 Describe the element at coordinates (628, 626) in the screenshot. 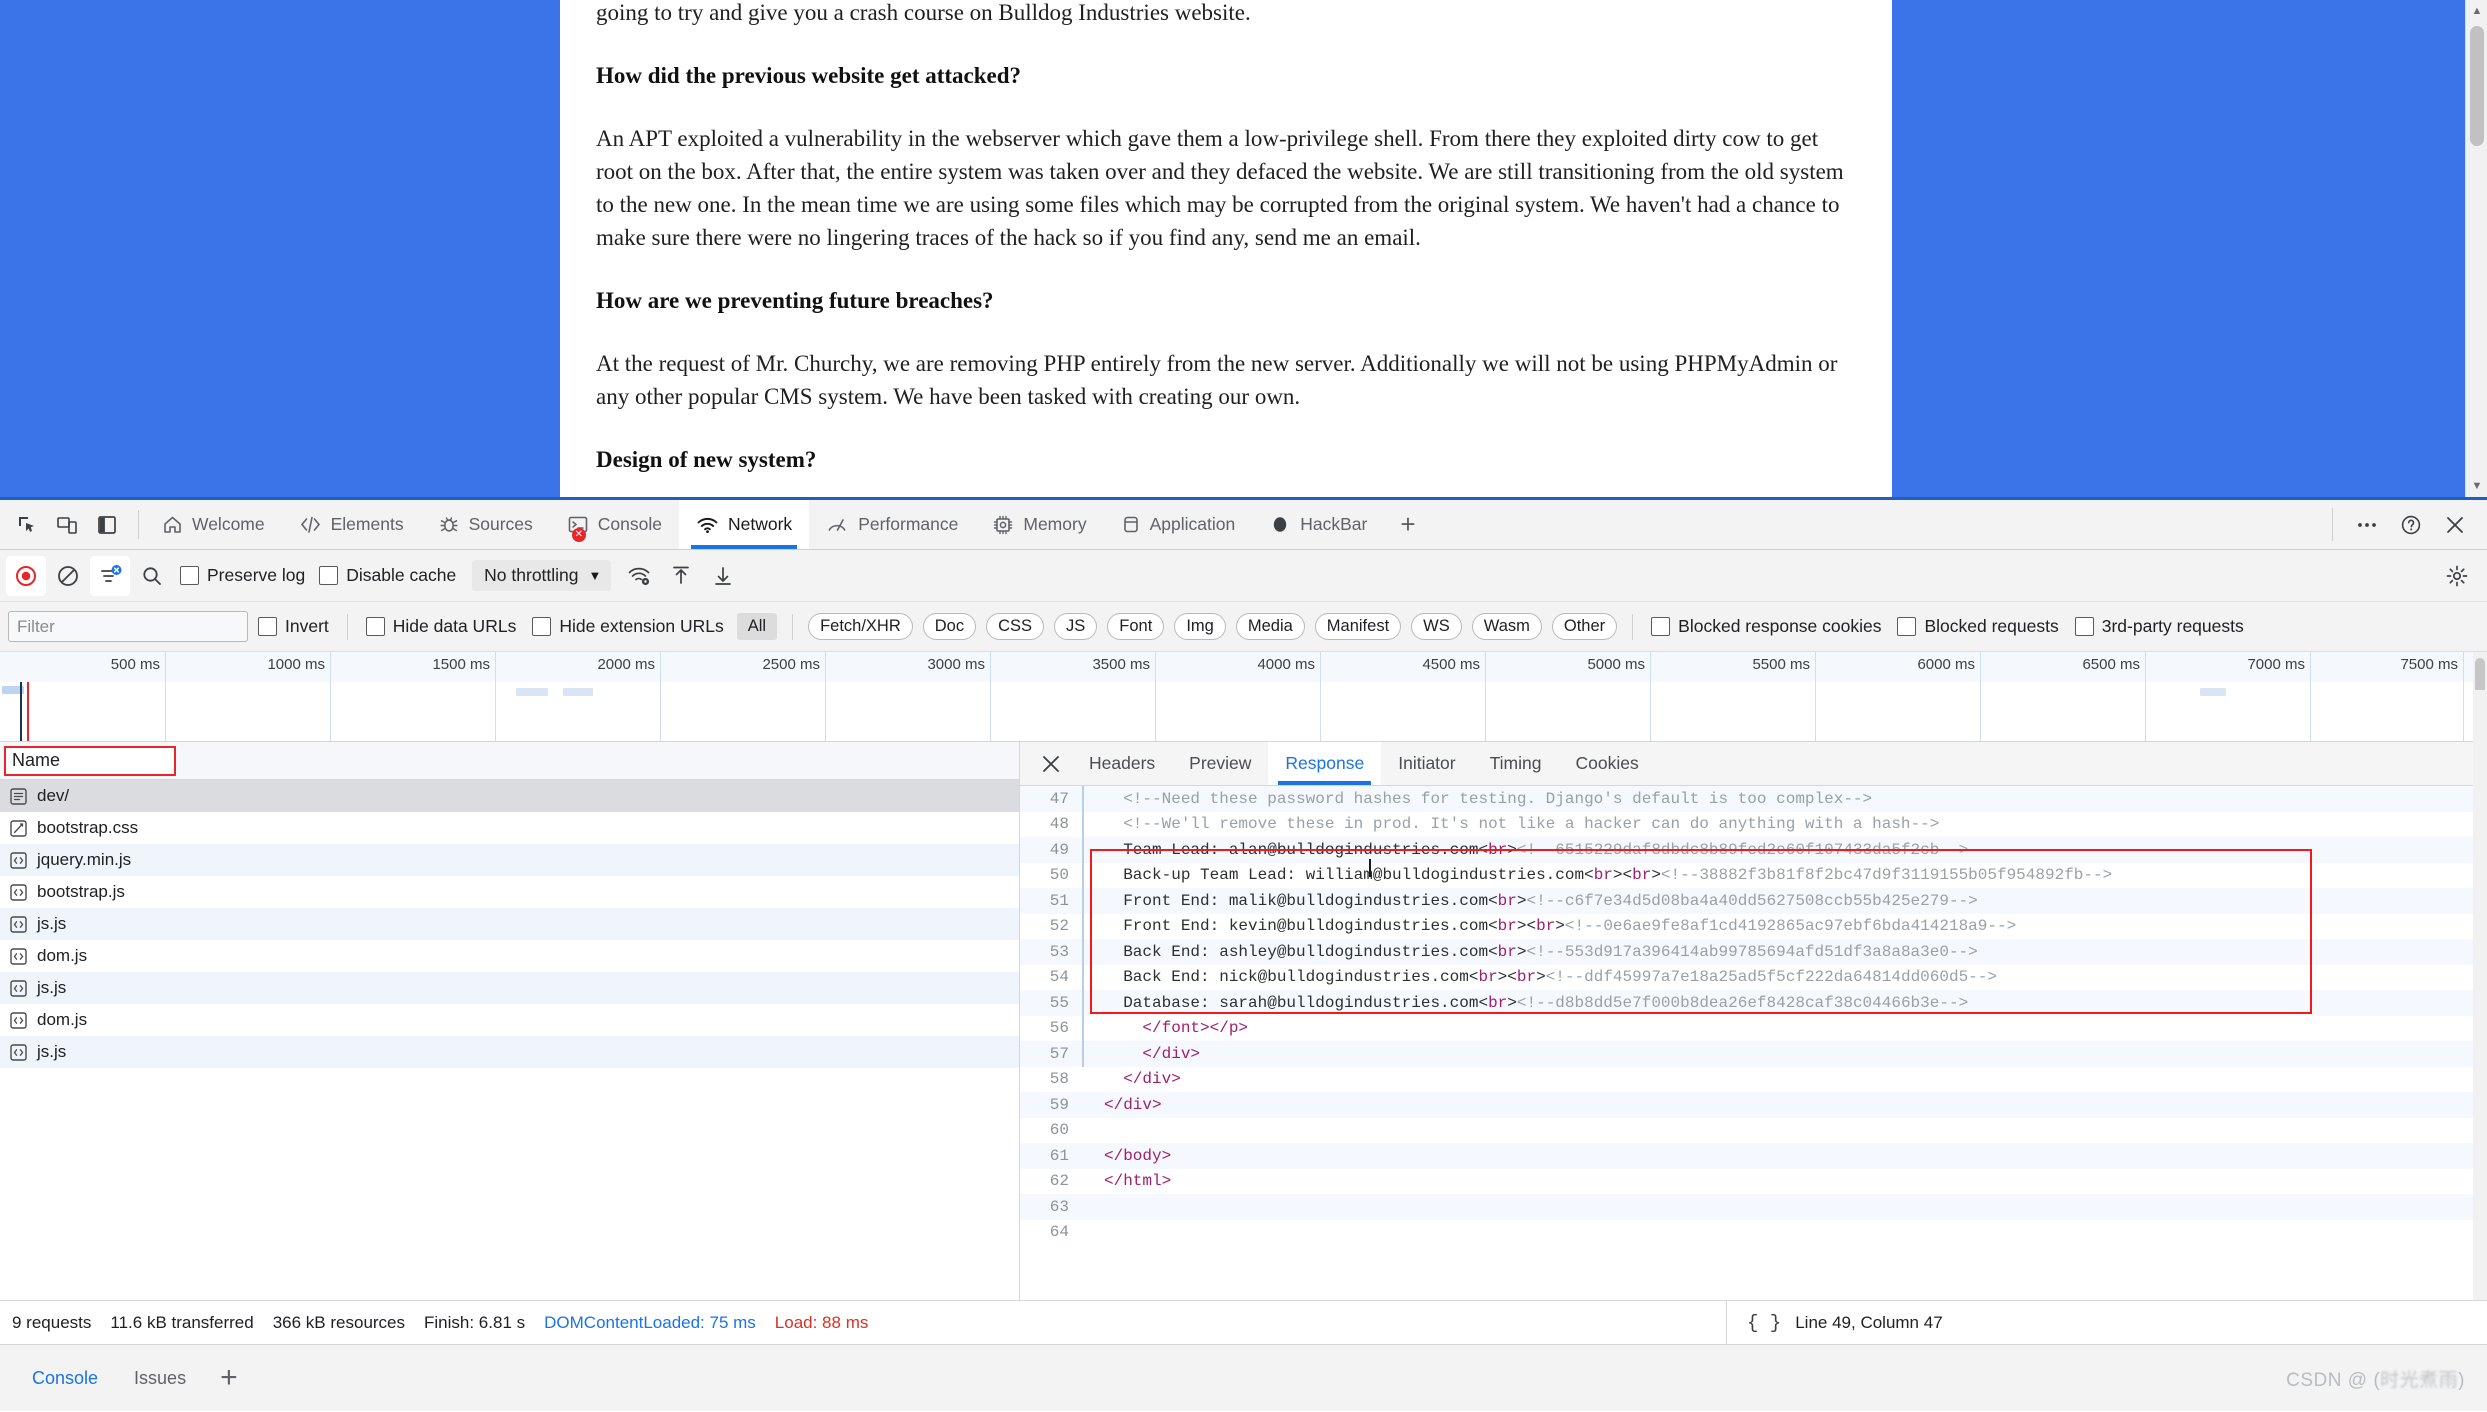

I see `hide-extension-urls-checkbox: Hide extension URLs` at that location.